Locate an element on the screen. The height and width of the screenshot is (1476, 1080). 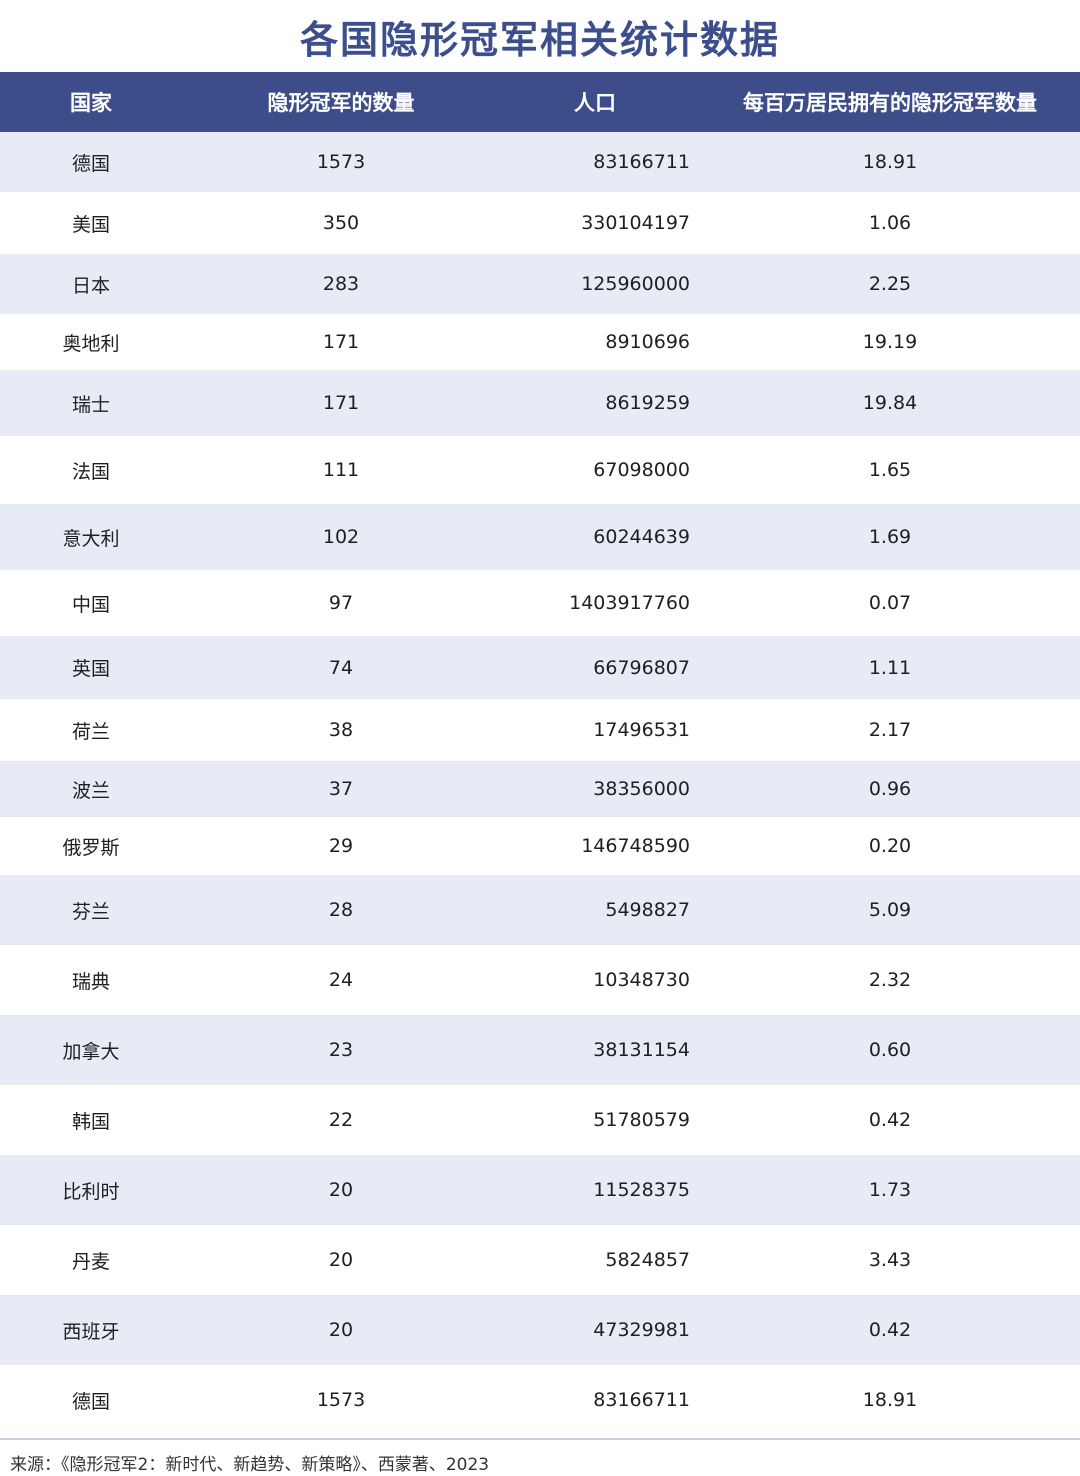
table-row: 奥地利 171 8910696 19.19 is located at coordinates (540, 342).